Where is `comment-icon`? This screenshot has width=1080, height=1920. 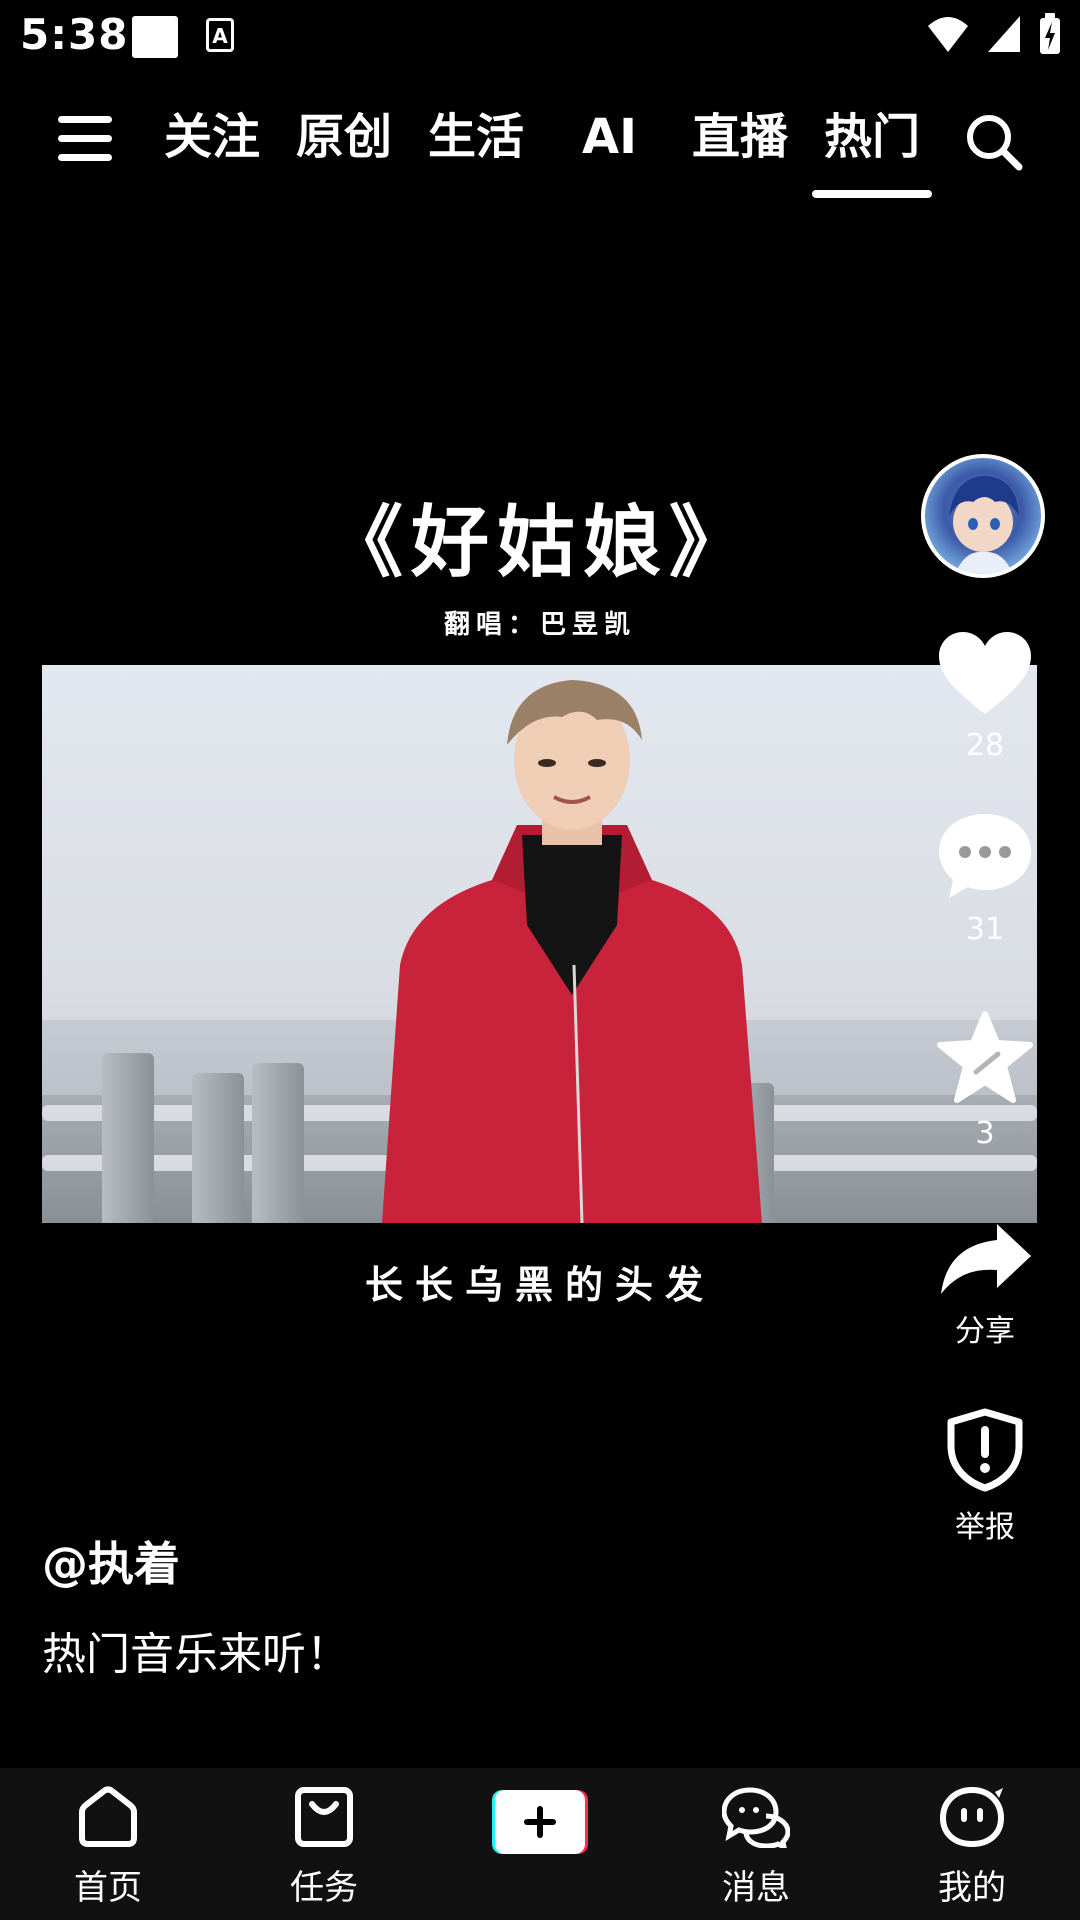 comment-icon is located at coordinates (985, 856).